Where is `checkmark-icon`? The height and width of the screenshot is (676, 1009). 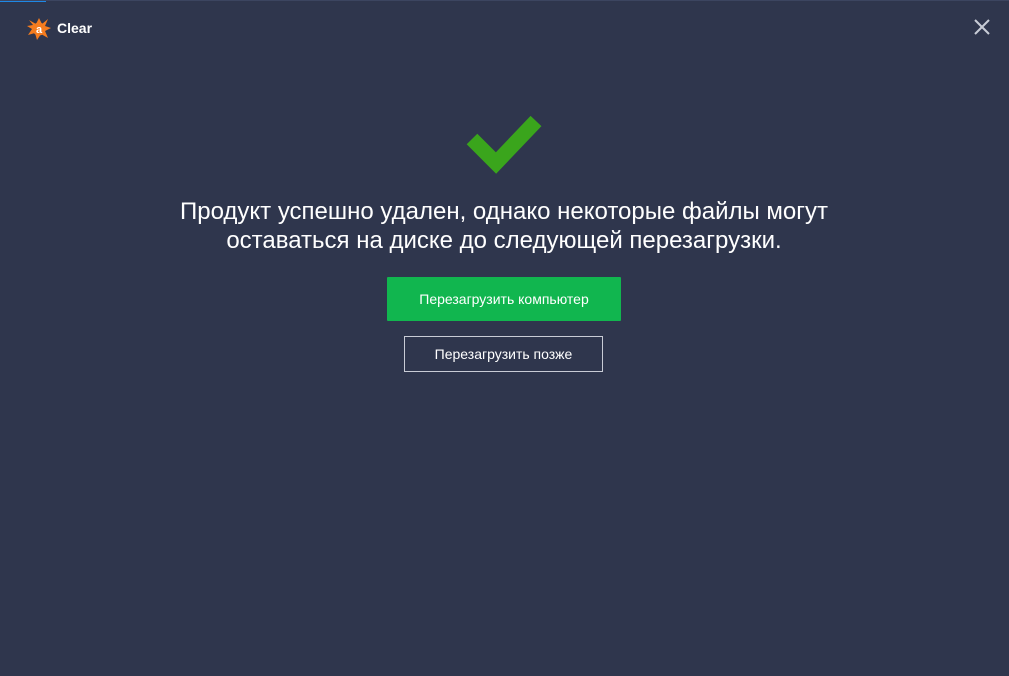
checkmark-icon is located at coordinates (504, 144).